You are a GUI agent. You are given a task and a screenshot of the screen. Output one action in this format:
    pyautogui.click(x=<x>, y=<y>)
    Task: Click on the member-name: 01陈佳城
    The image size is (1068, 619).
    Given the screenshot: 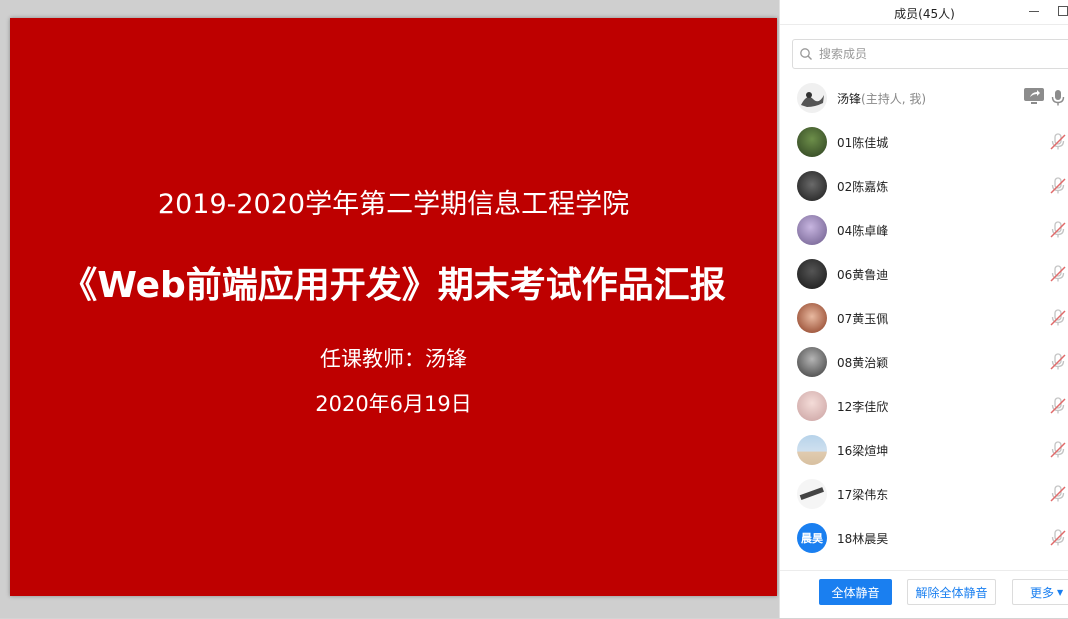 What is the action you would take?
    pyautogui.click(x=863, y=143)
    